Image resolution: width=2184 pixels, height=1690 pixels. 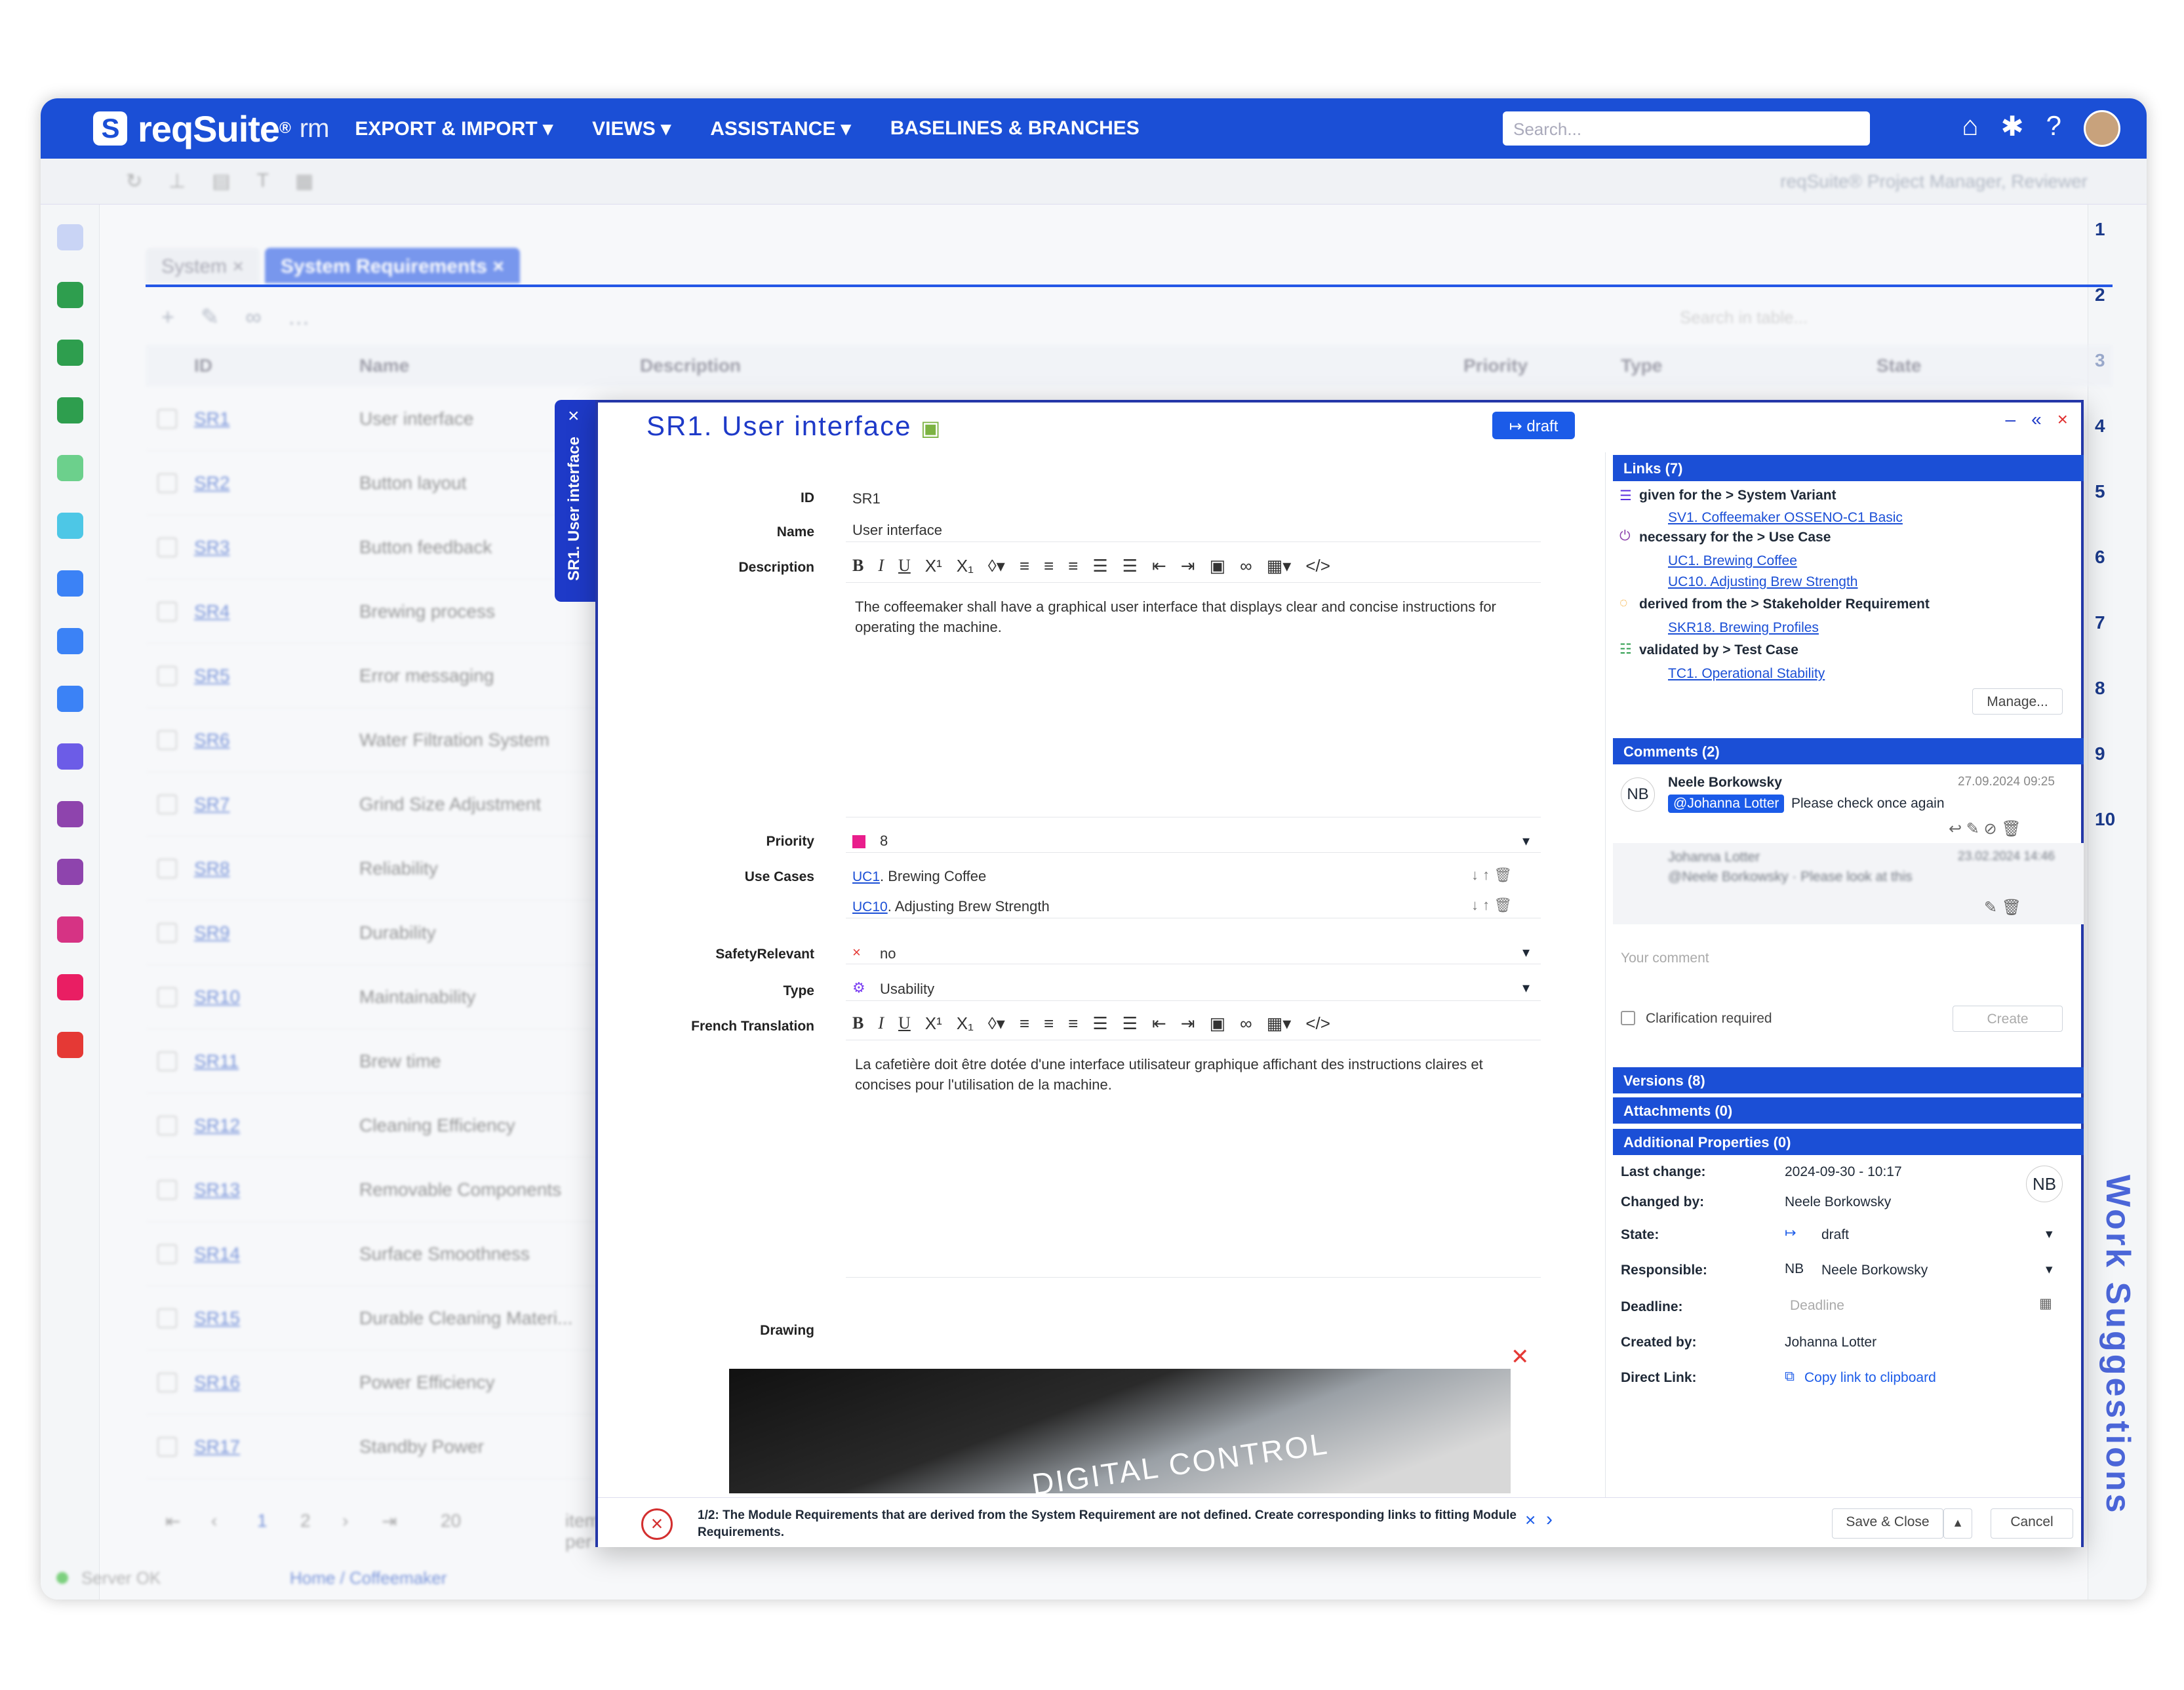 I want to click on rail-number: 10, so click(x=2105, y=819).